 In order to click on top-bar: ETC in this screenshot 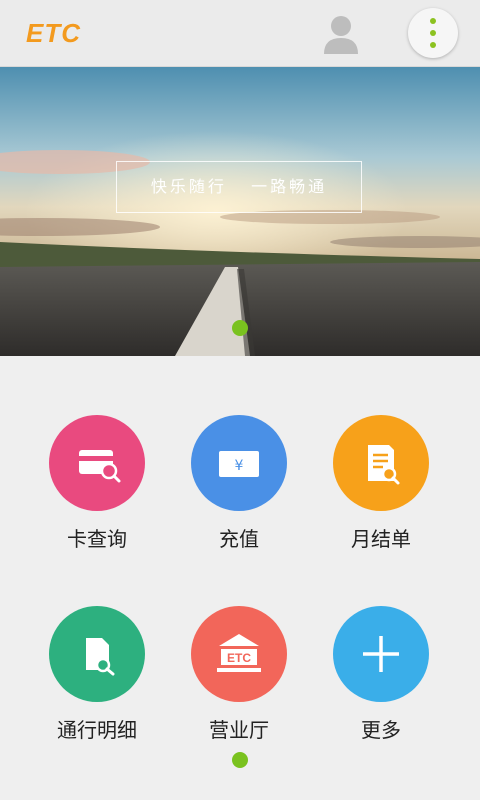, I will do `click(240, 33)`.